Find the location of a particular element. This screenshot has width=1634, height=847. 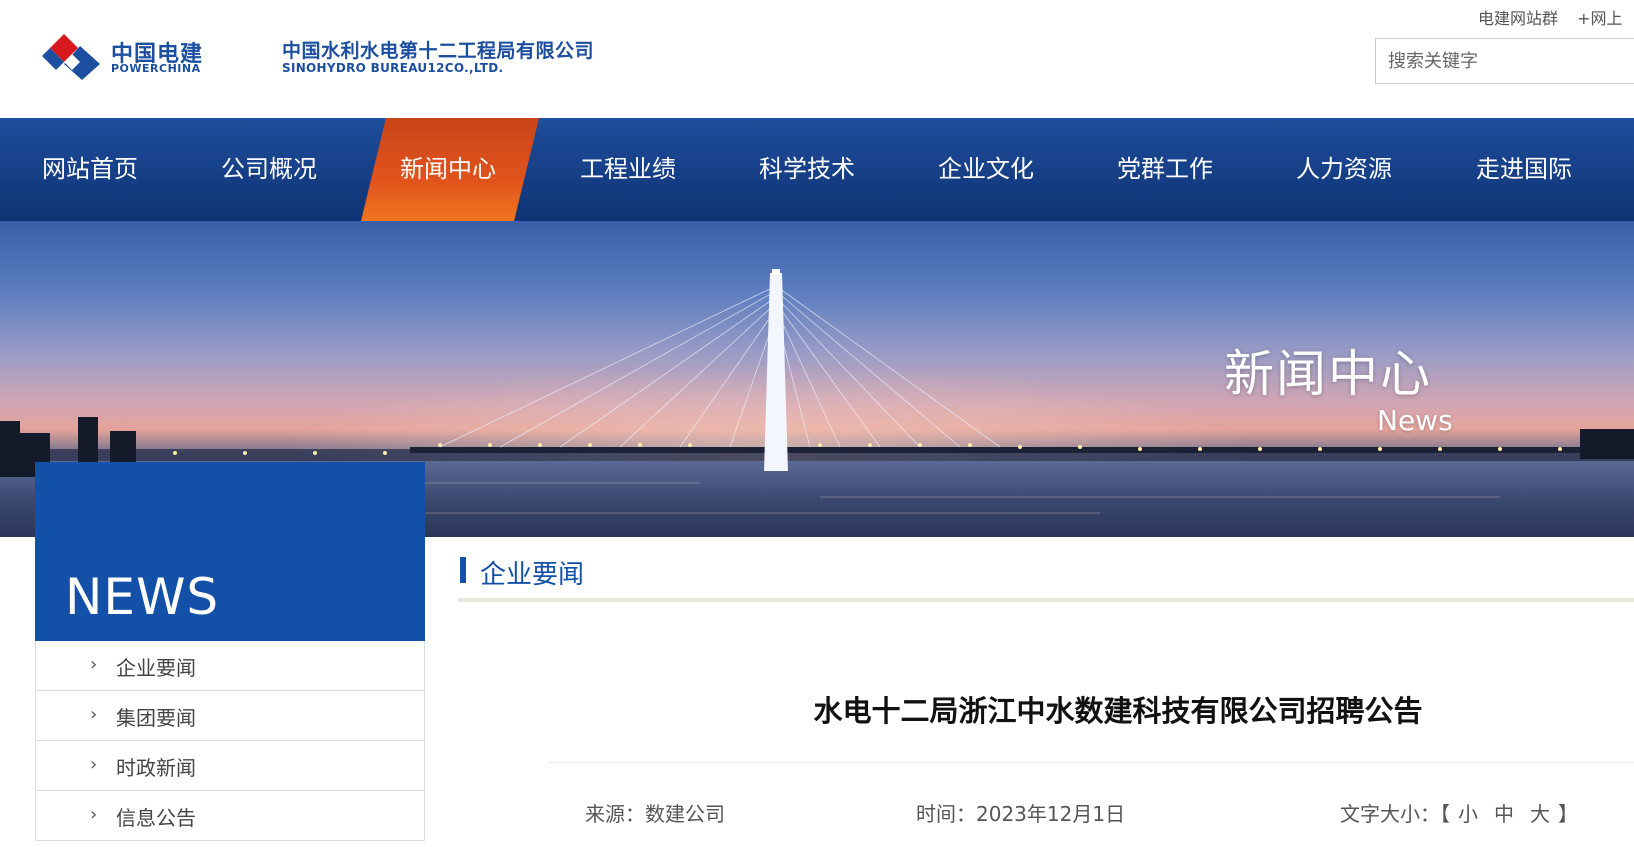

search-input is located at coordinates (1505, 61).